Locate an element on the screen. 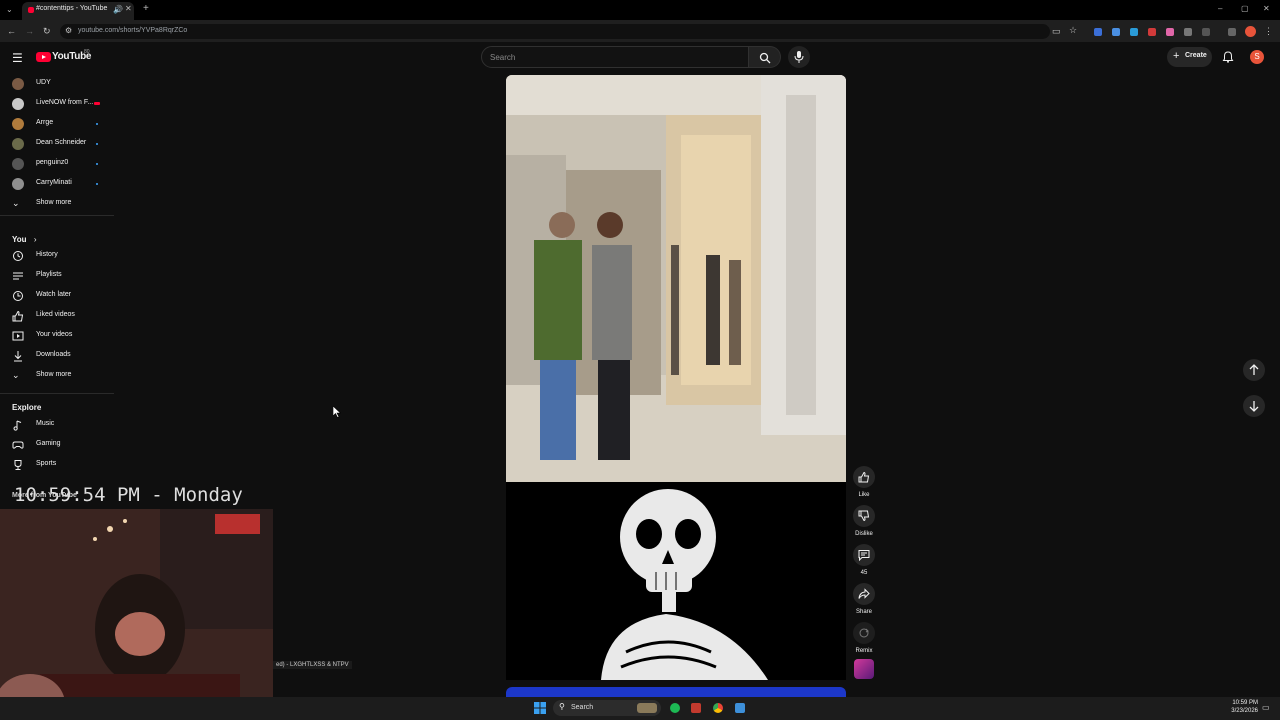 This screenshot has height=720, width=1280. you-header-label: You is located at coordinates (19, 239).